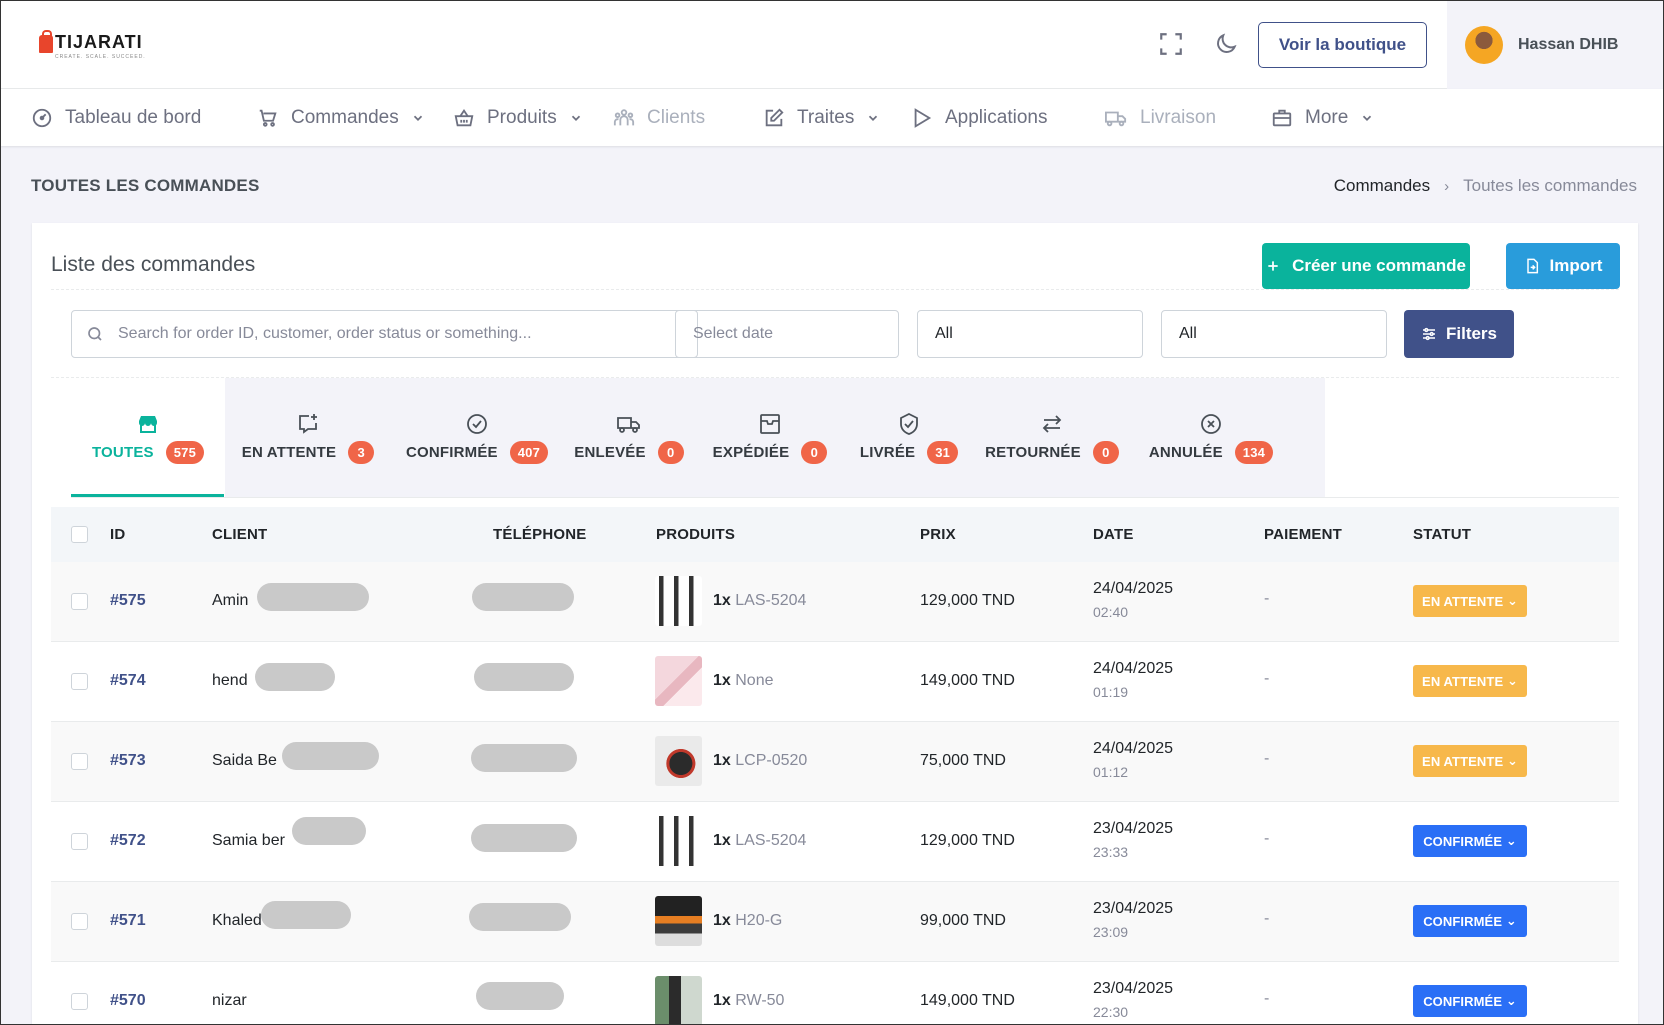 This screenshot has width=1664, height=1025. What do you see at coordinates (979, 117) in the screenshot?
I see `nav-item-applications: Applications` at bounding box center [979, 117].